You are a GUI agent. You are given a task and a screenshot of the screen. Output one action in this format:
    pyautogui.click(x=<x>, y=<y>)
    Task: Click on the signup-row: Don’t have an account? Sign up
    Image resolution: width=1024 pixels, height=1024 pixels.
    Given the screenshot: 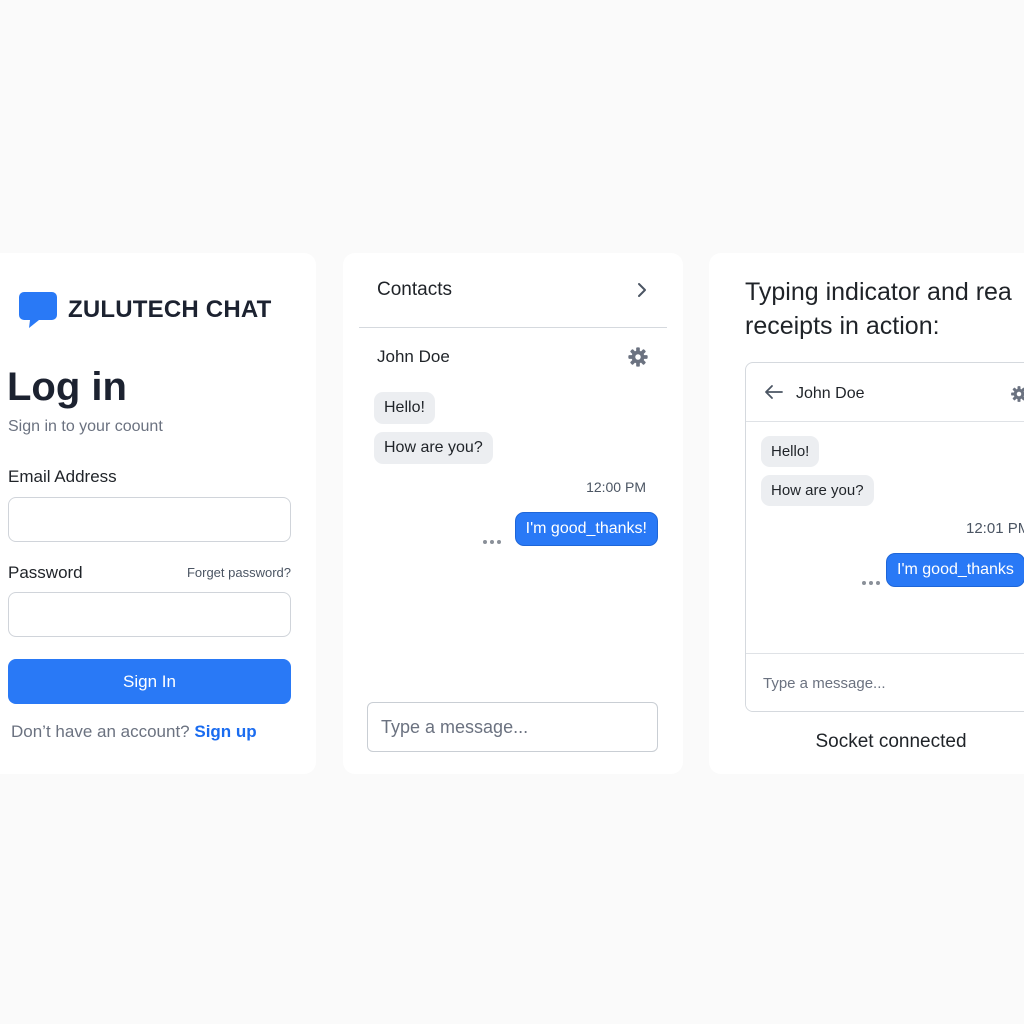 What is the action you would take?
    pyautogui.click(x=134, y=732)
    